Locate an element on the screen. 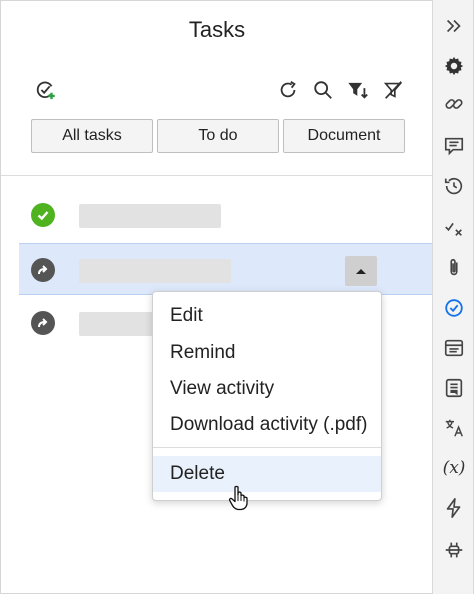  refresh-icon is located at coordinates (288, 90).